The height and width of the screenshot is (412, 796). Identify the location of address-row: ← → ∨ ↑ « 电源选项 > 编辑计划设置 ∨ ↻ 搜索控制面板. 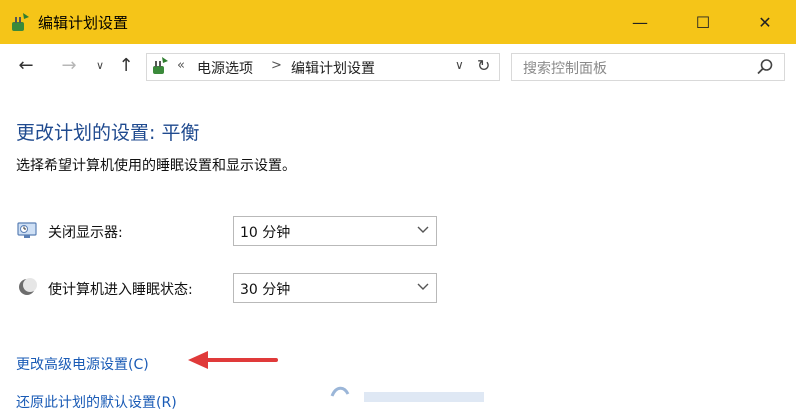
(398, 66).